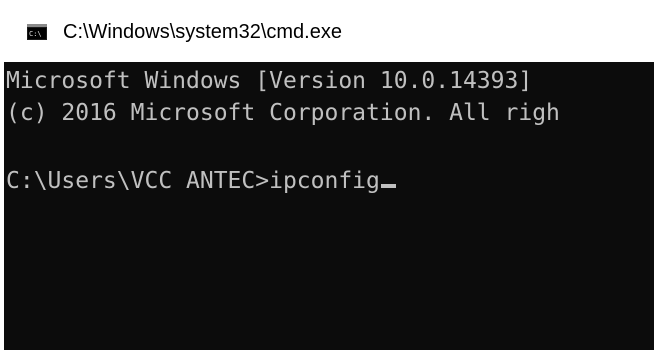 Image resolution: width=654 pixels, height=350 pixels. I want to click on console-line-copyright: (c) 2016 Microsoft Corporation. All righ, so click(283, 113).